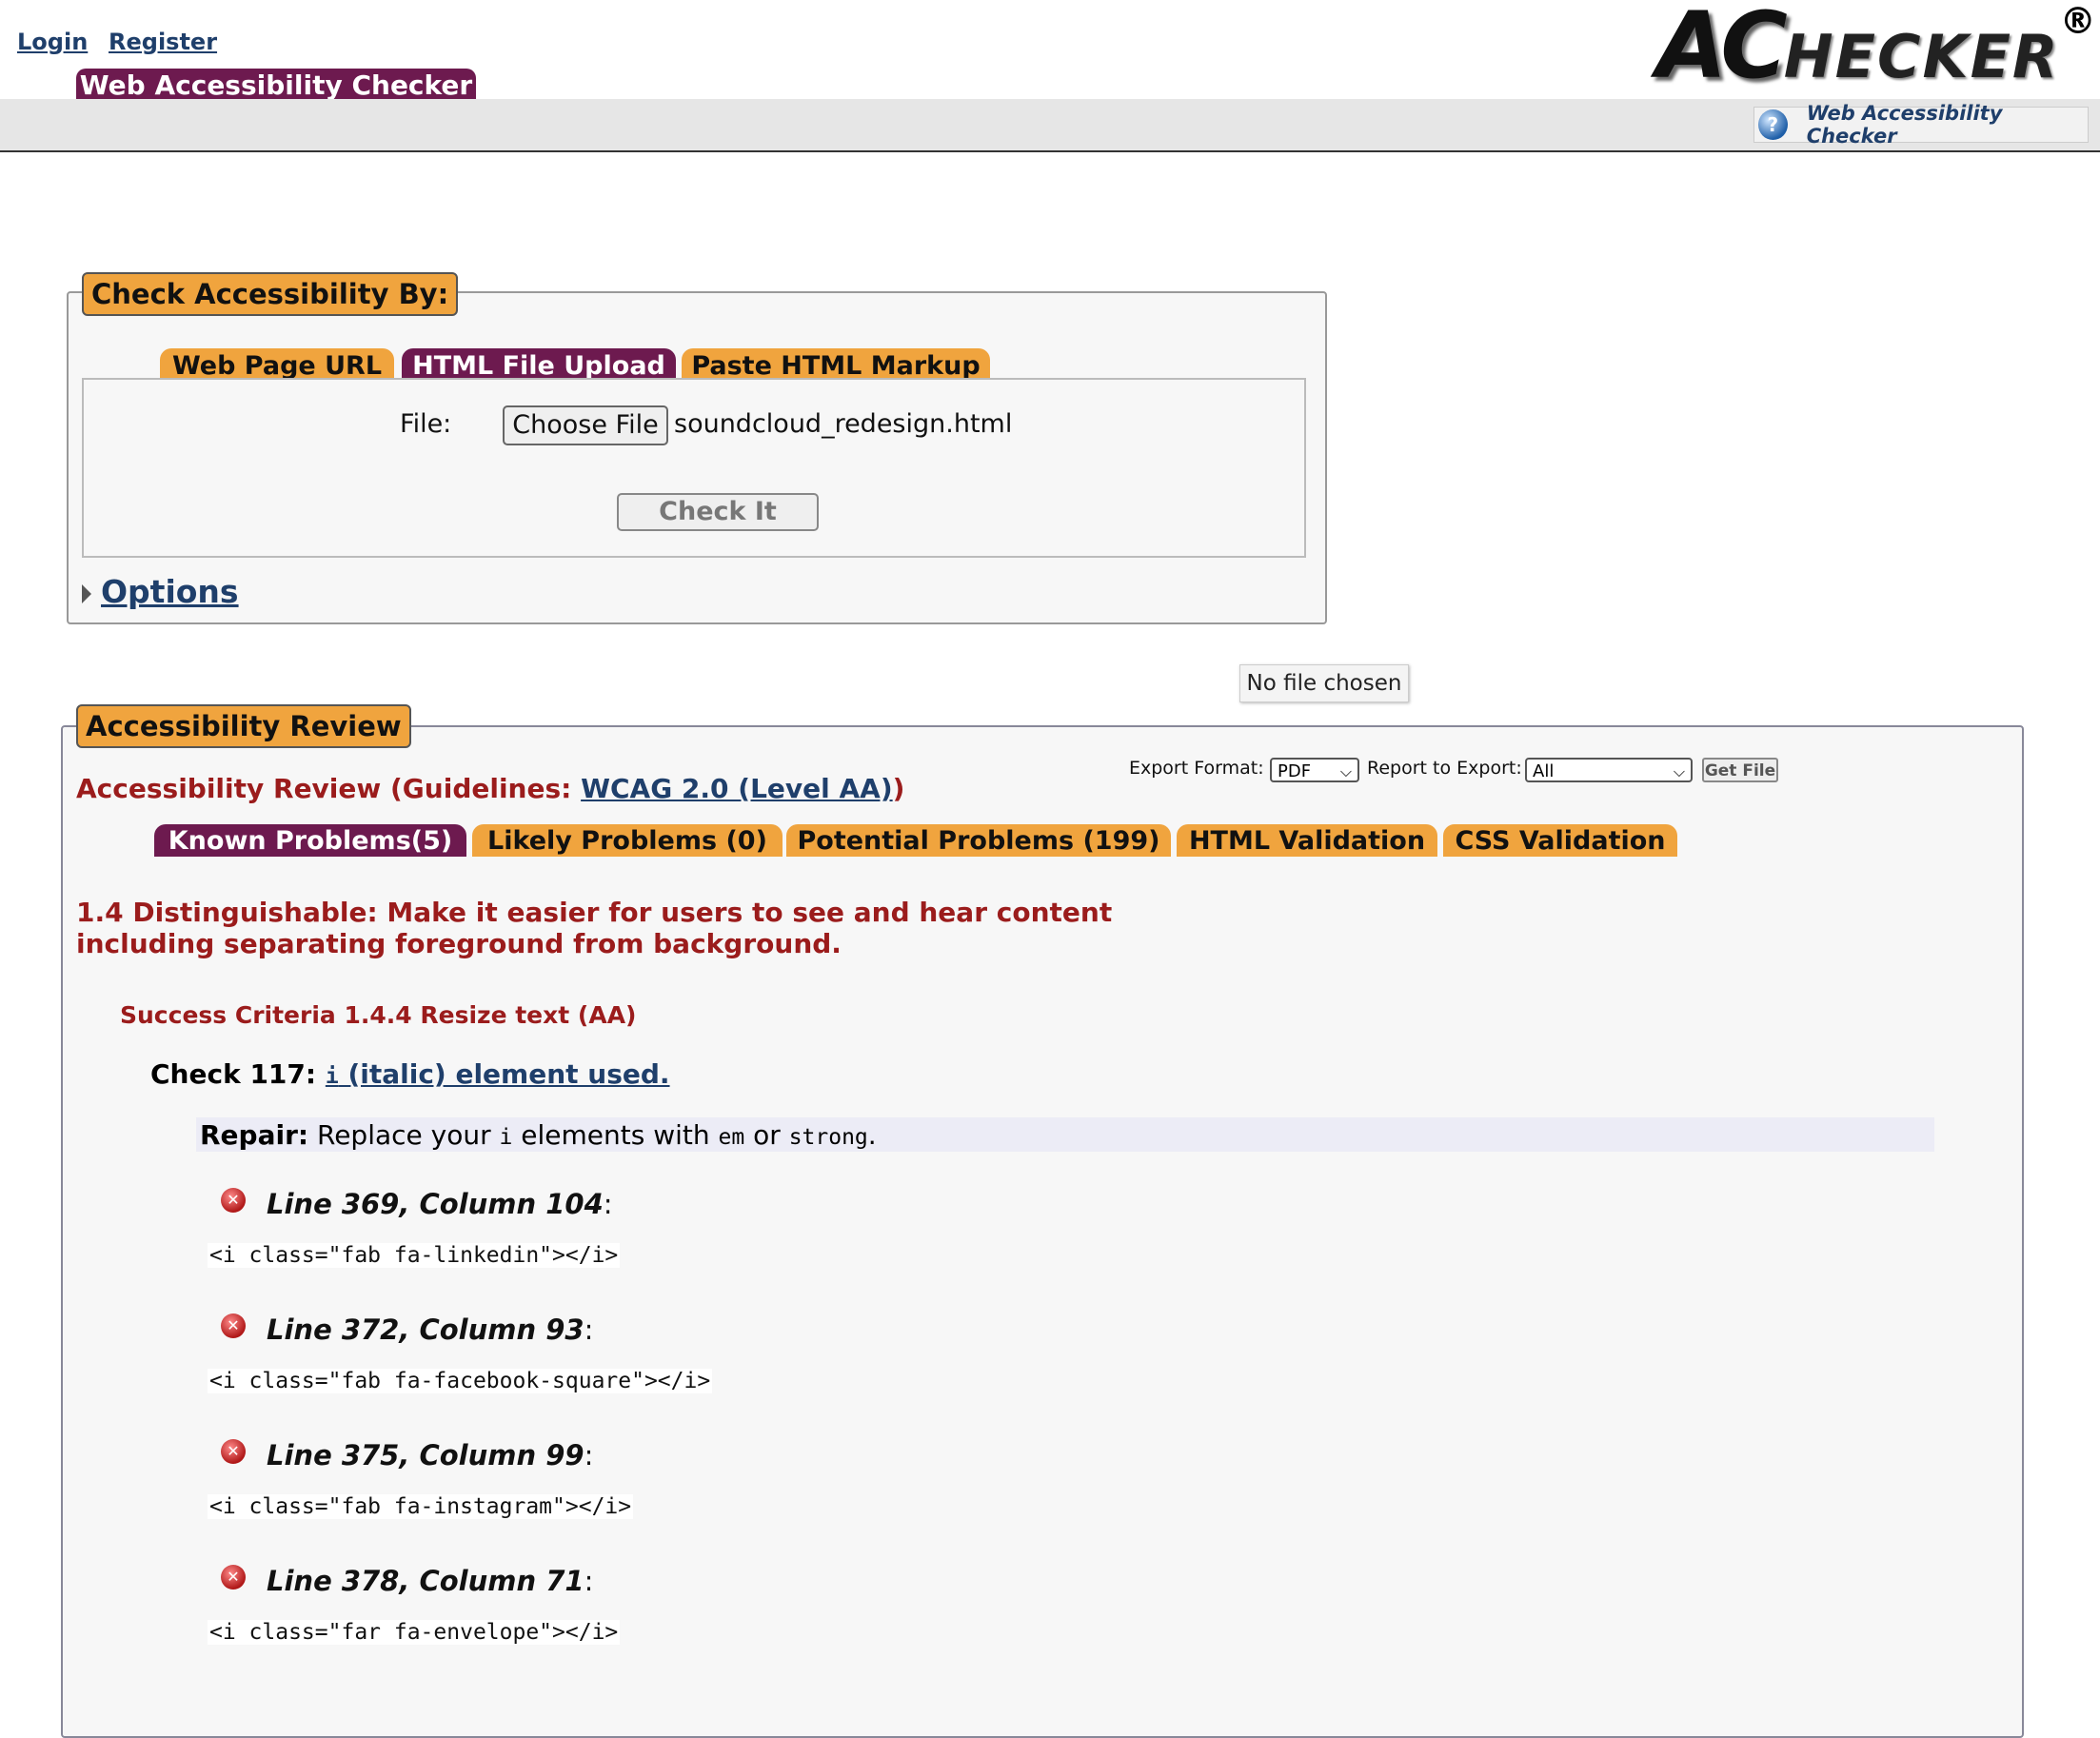 This screenshot has height=1738, width=2100. I want to click on report-to-export-select: All ⌵, so click(1609, 770).